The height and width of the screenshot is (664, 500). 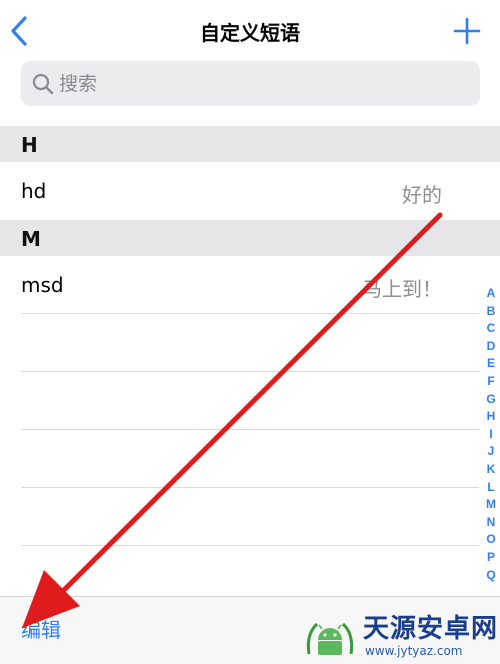 What do you see at coordinates (250, 33) in the screenshot?
I see `page-title: 自定义短语` at bounding box center [250, 33].